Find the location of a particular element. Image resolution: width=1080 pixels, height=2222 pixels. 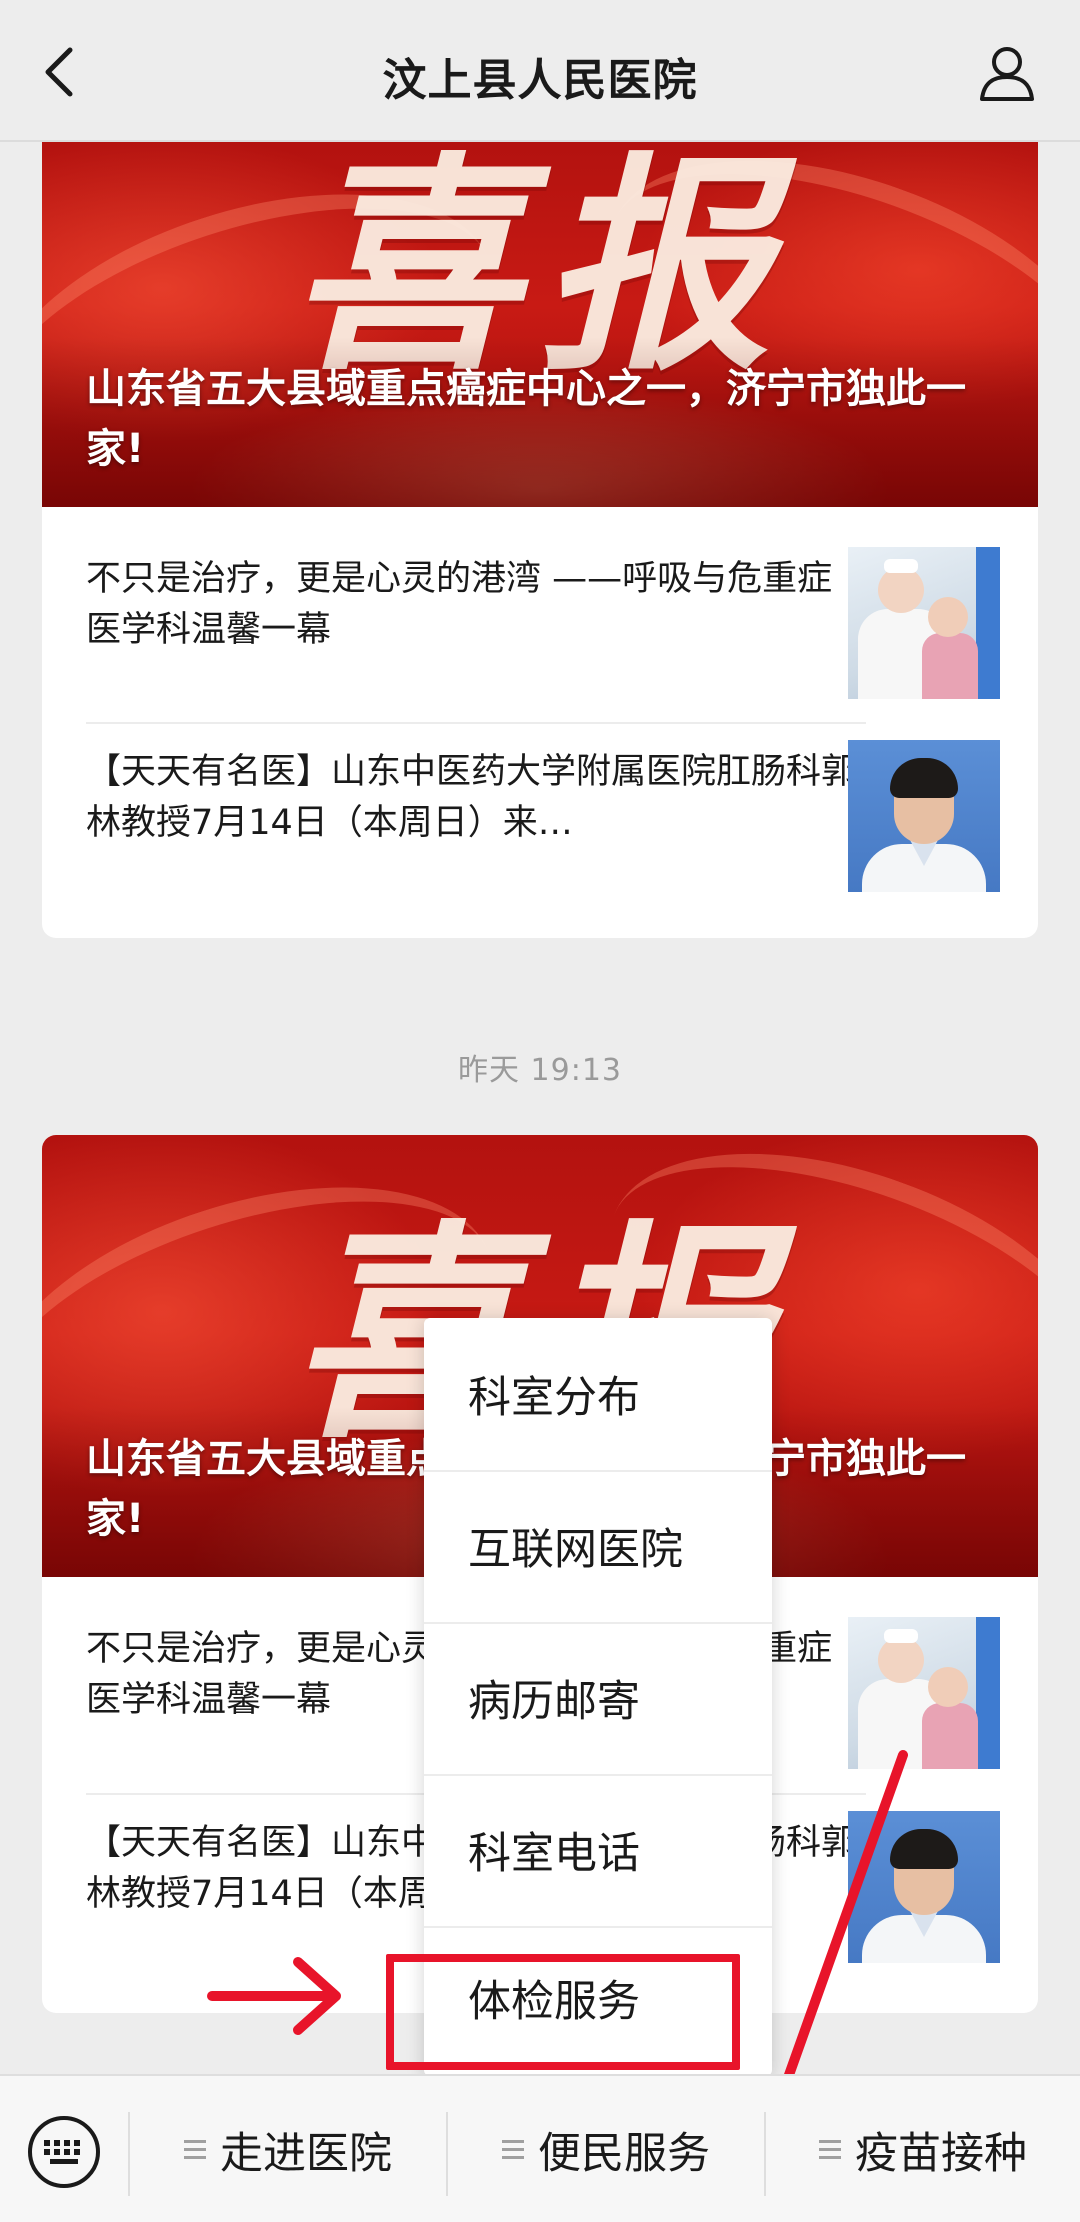

tab-convenience-services: 便民服务 is located at coordinates (606, 2149).